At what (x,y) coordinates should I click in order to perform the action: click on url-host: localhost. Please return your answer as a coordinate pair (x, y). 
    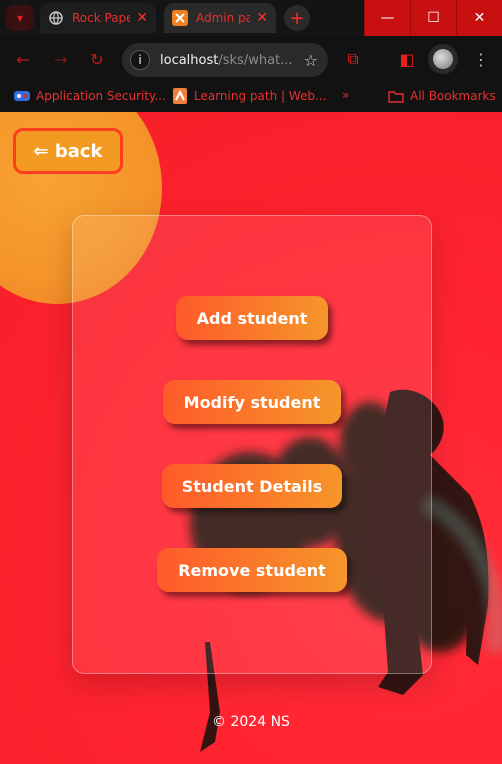
    Looking at the image, I should click on (189, 60).